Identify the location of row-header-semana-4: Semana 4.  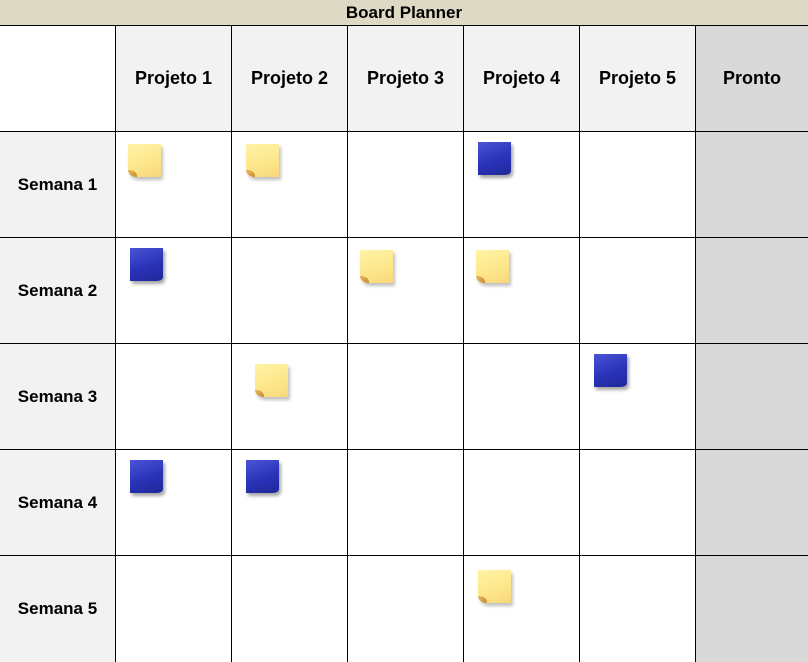
(58, 503).